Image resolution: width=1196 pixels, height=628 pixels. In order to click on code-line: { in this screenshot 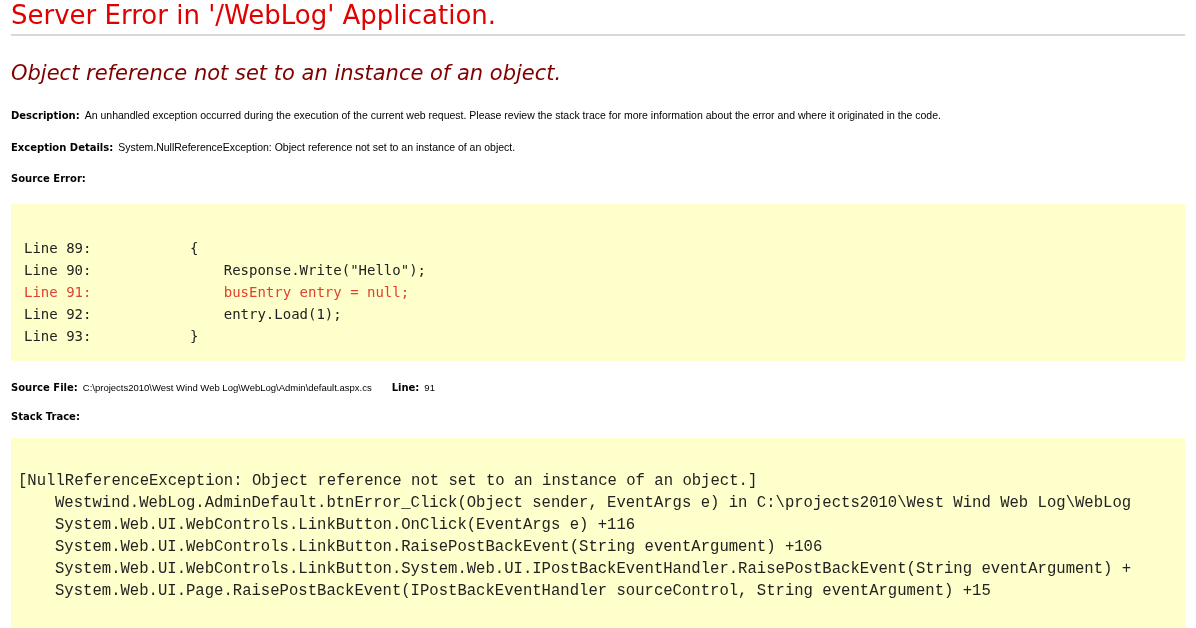, I will do `click(194, 248)`.